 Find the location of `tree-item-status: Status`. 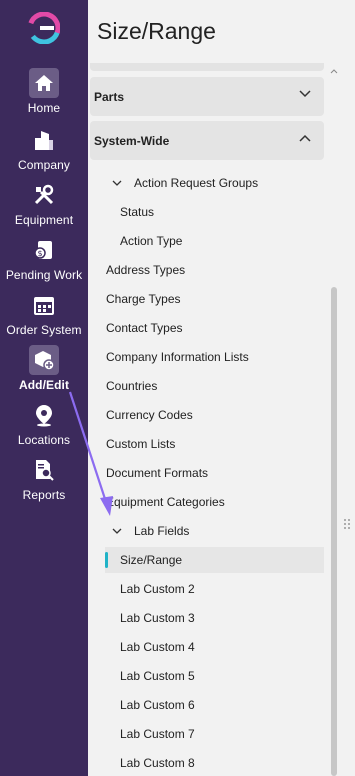

tree-item-status: Status is located at coordinates (222, 212).